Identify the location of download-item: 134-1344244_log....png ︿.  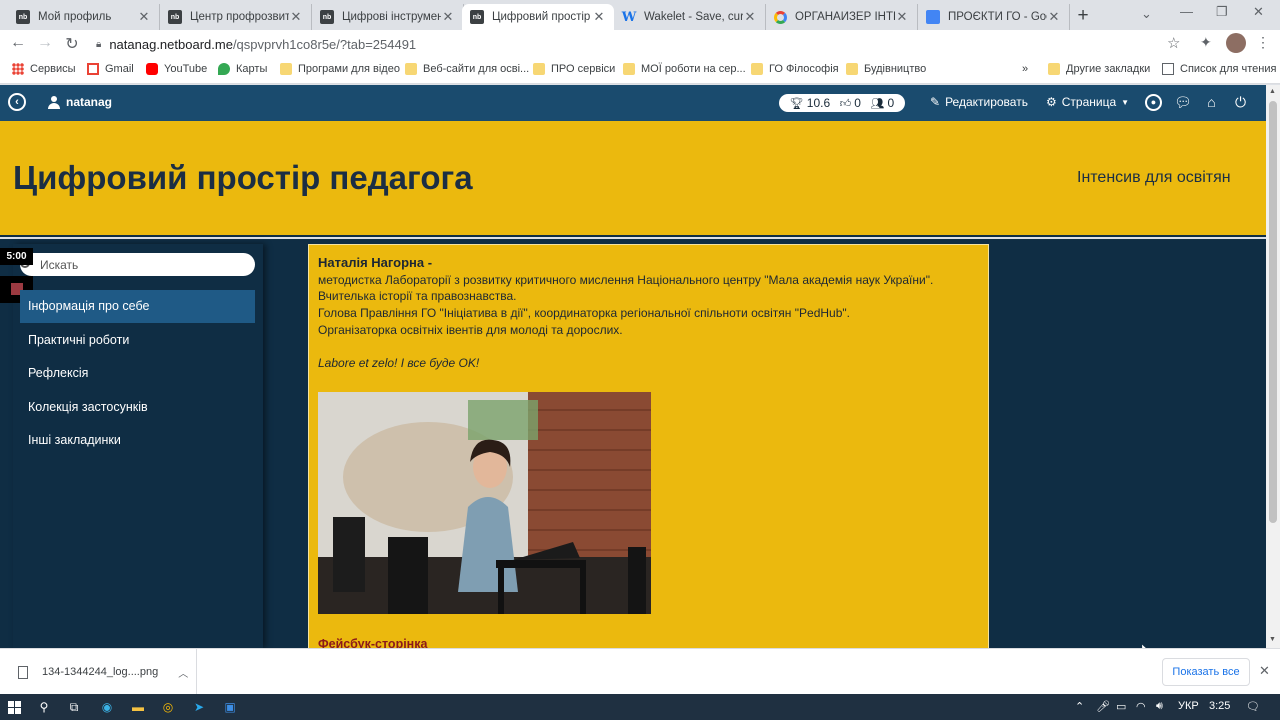
(98, 672).